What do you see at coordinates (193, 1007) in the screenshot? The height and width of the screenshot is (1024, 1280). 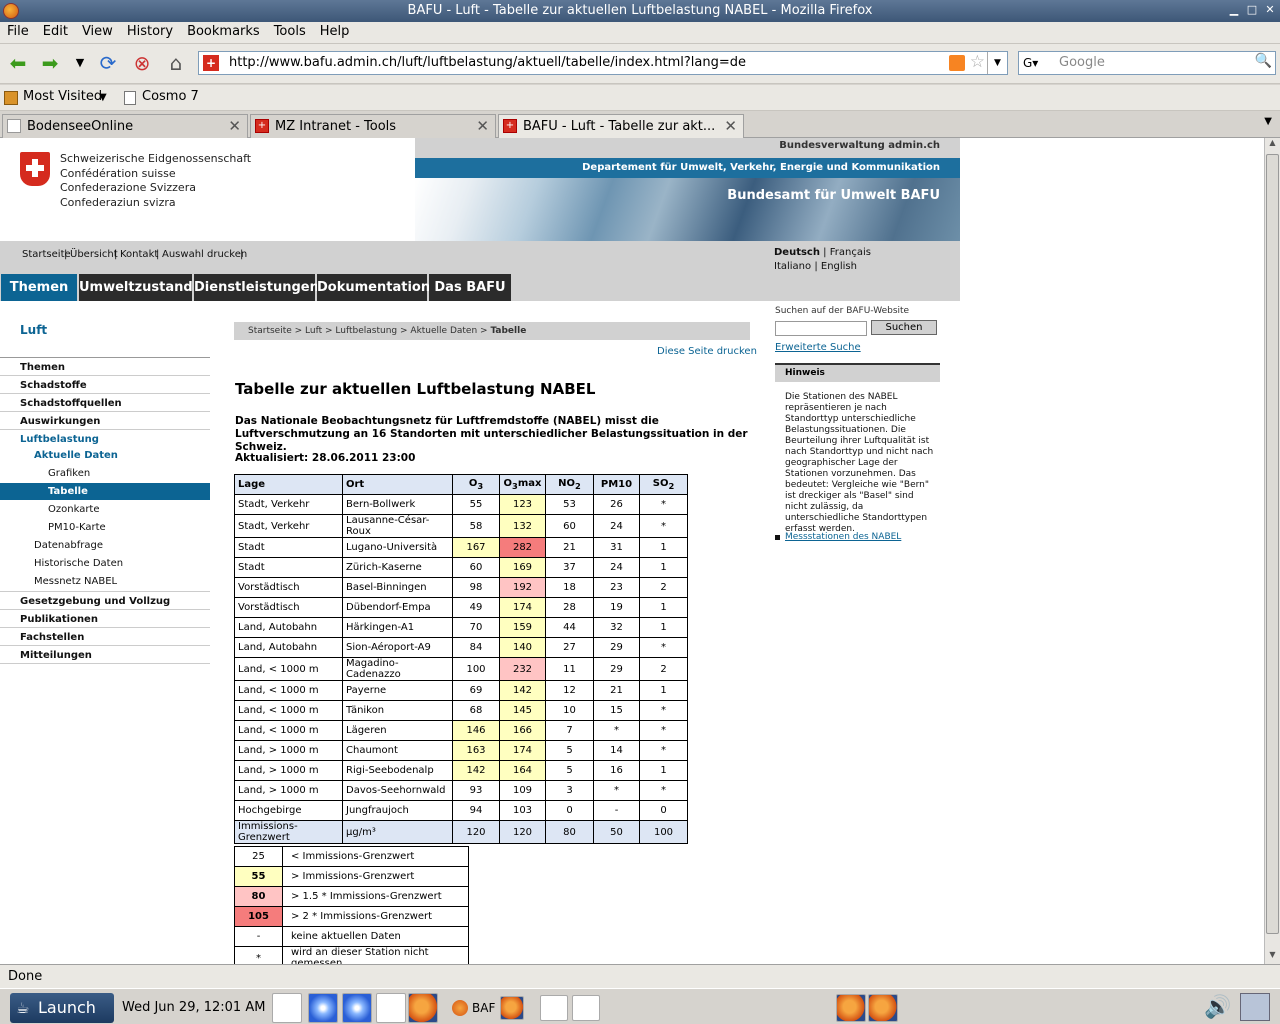 I see `clock: Wed Jun 29, 12:01 AM` at bounding box center [193, 1007].